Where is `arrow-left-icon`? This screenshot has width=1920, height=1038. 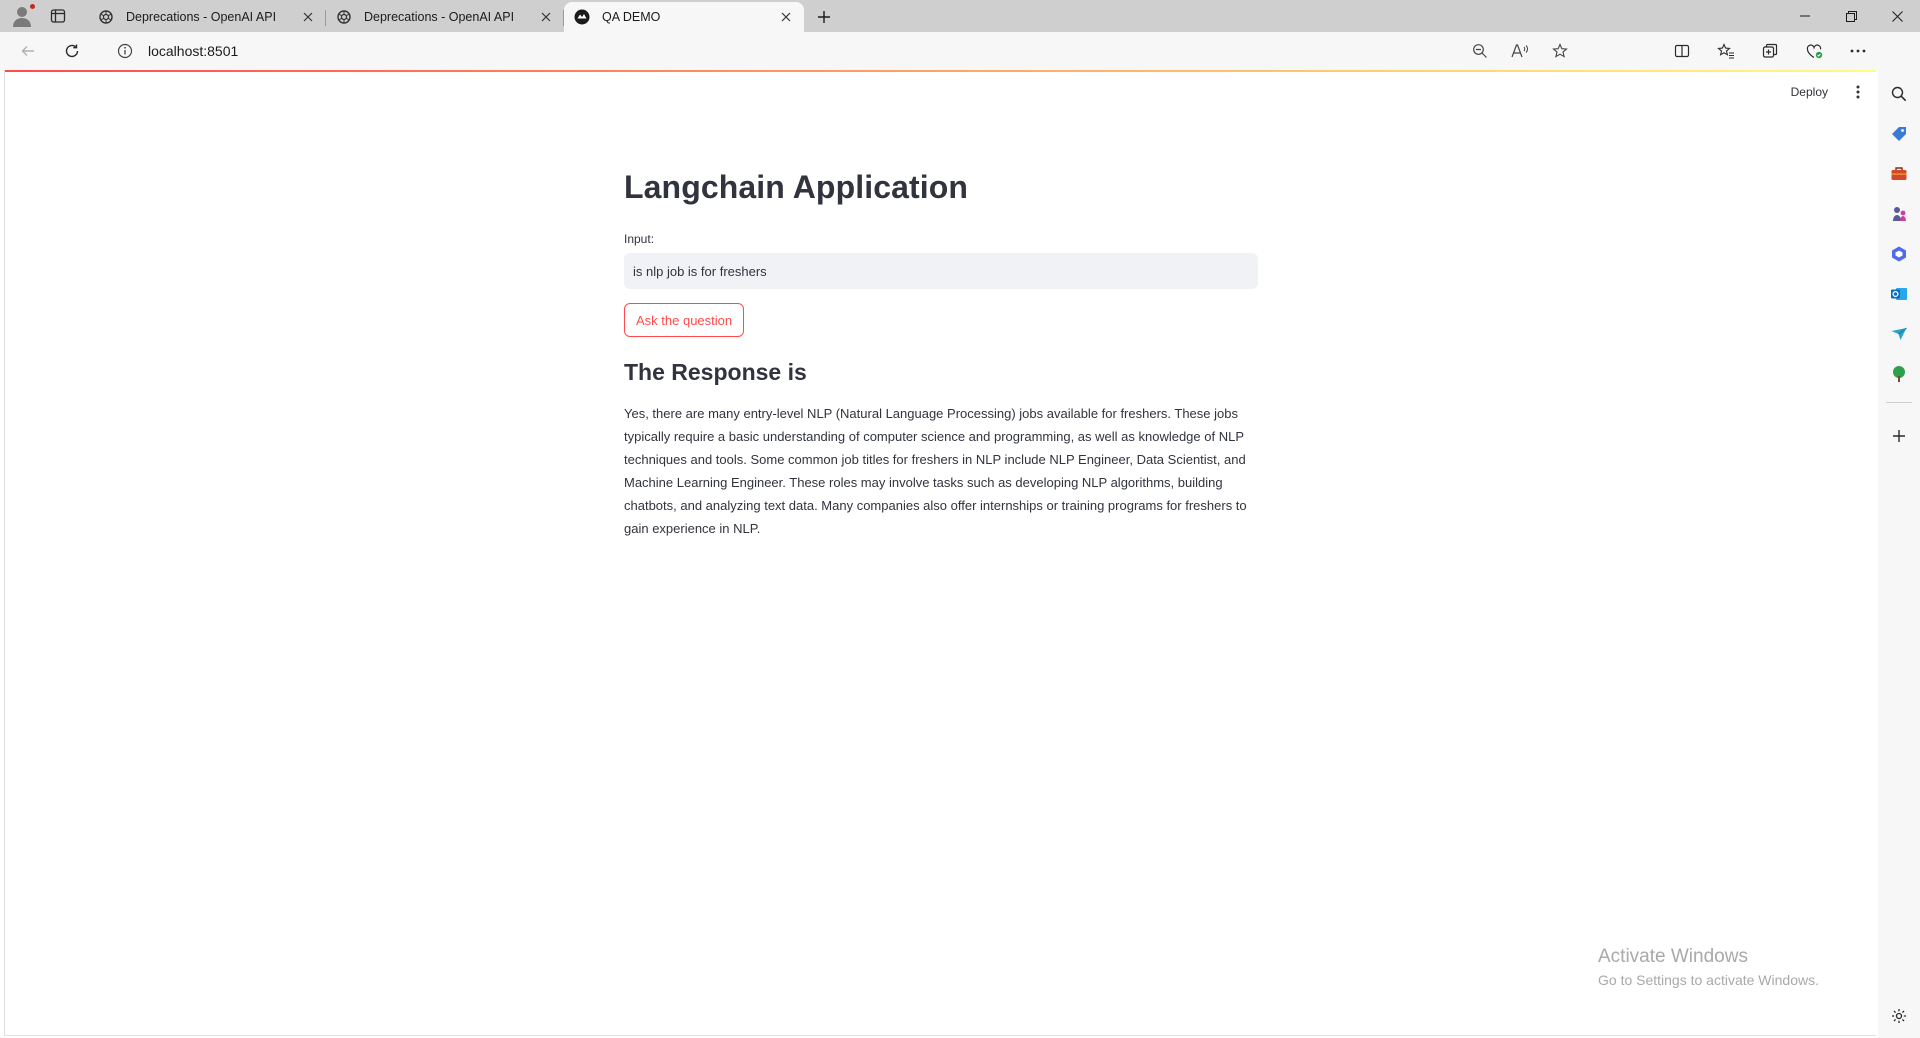 arrow-left-icon is located at coordinates (27, 51).